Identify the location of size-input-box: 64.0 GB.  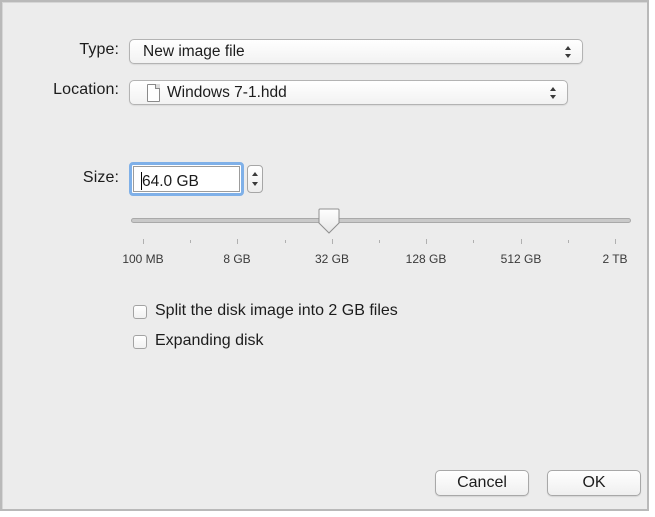
(186, 179).